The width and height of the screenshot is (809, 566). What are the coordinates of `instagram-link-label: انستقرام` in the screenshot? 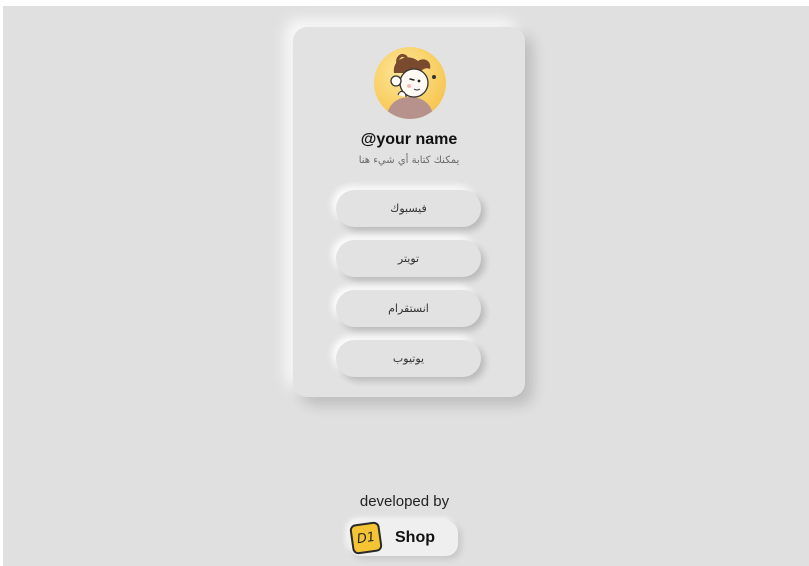 It's located at (408, 308).